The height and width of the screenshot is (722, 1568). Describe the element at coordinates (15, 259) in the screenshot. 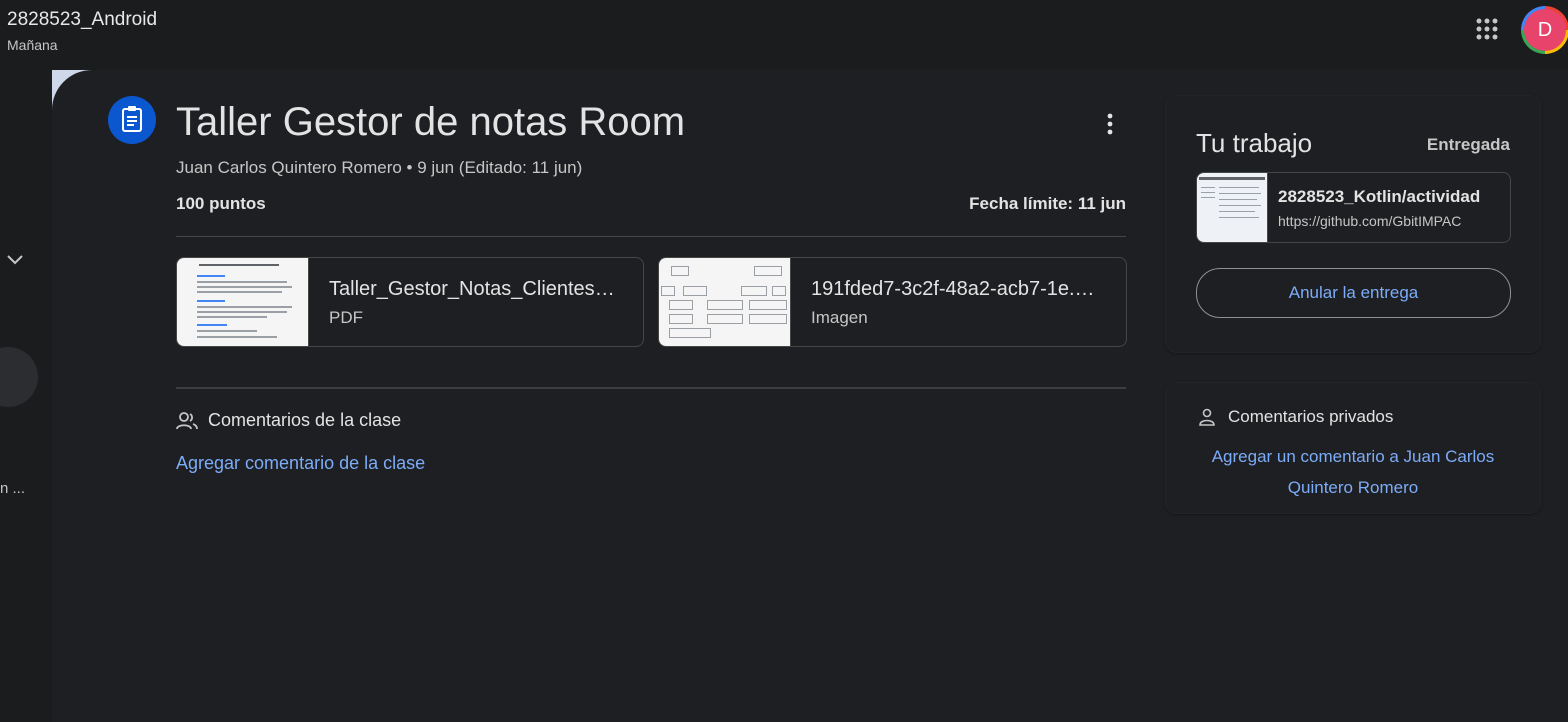

I see `chevron-down-icon` at that location.